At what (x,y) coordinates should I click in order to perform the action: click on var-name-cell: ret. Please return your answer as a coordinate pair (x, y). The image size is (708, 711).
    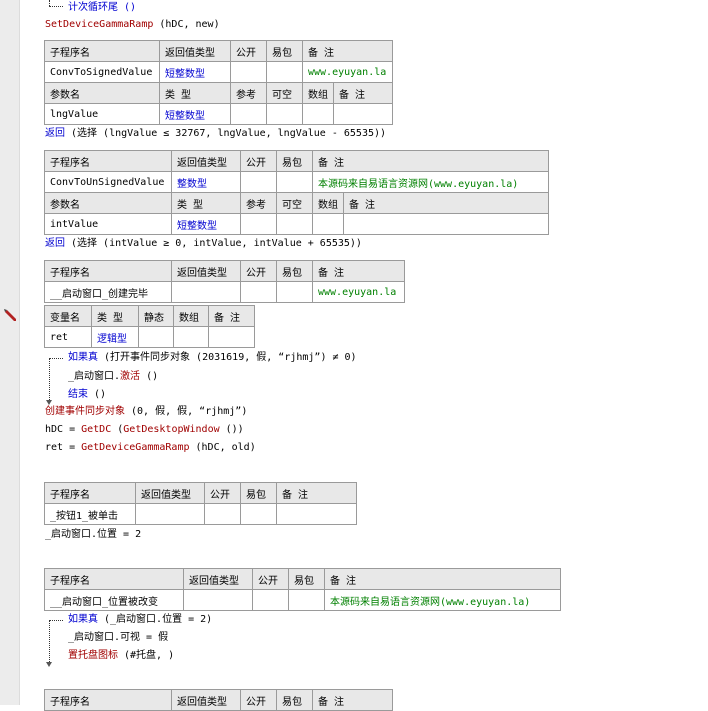
    Looking at the image, I should click on (68, 337).